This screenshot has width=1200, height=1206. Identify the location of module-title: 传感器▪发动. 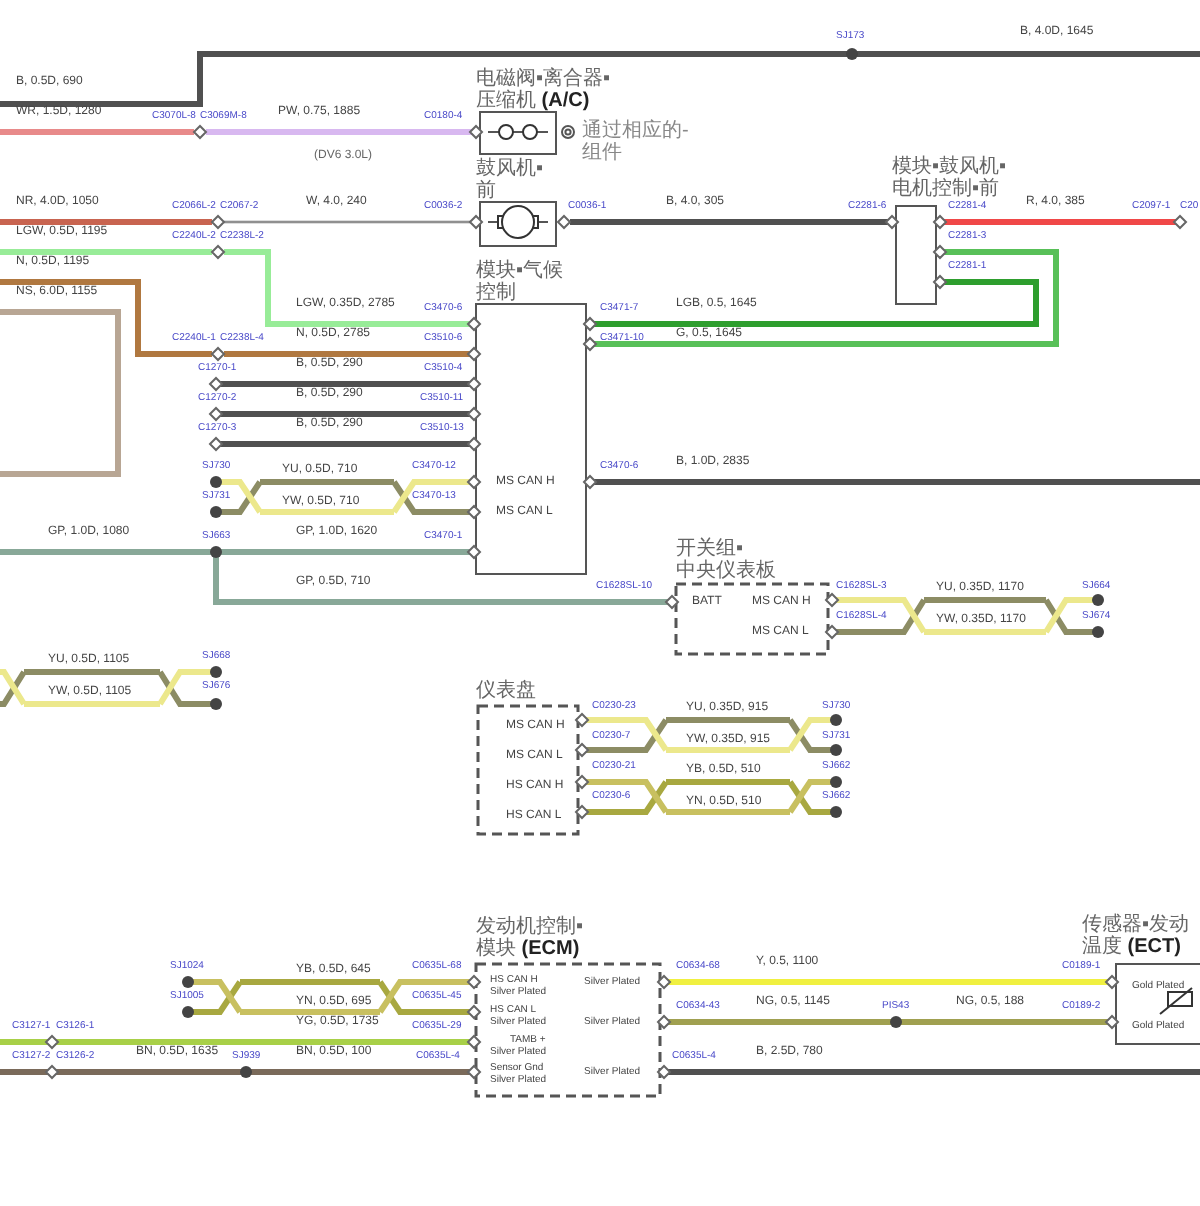
(1136, 925).